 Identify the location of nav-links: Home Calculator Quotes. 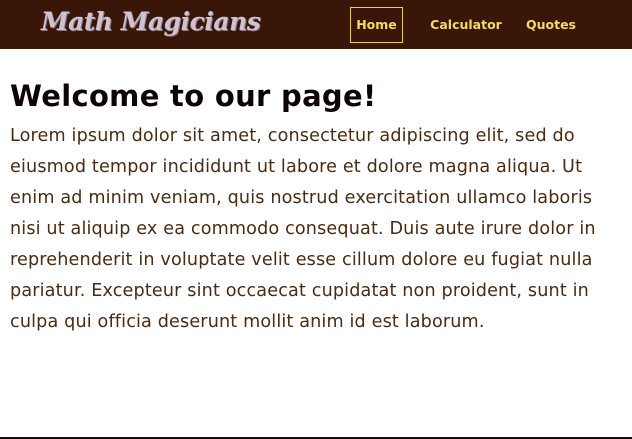
(316, 24).